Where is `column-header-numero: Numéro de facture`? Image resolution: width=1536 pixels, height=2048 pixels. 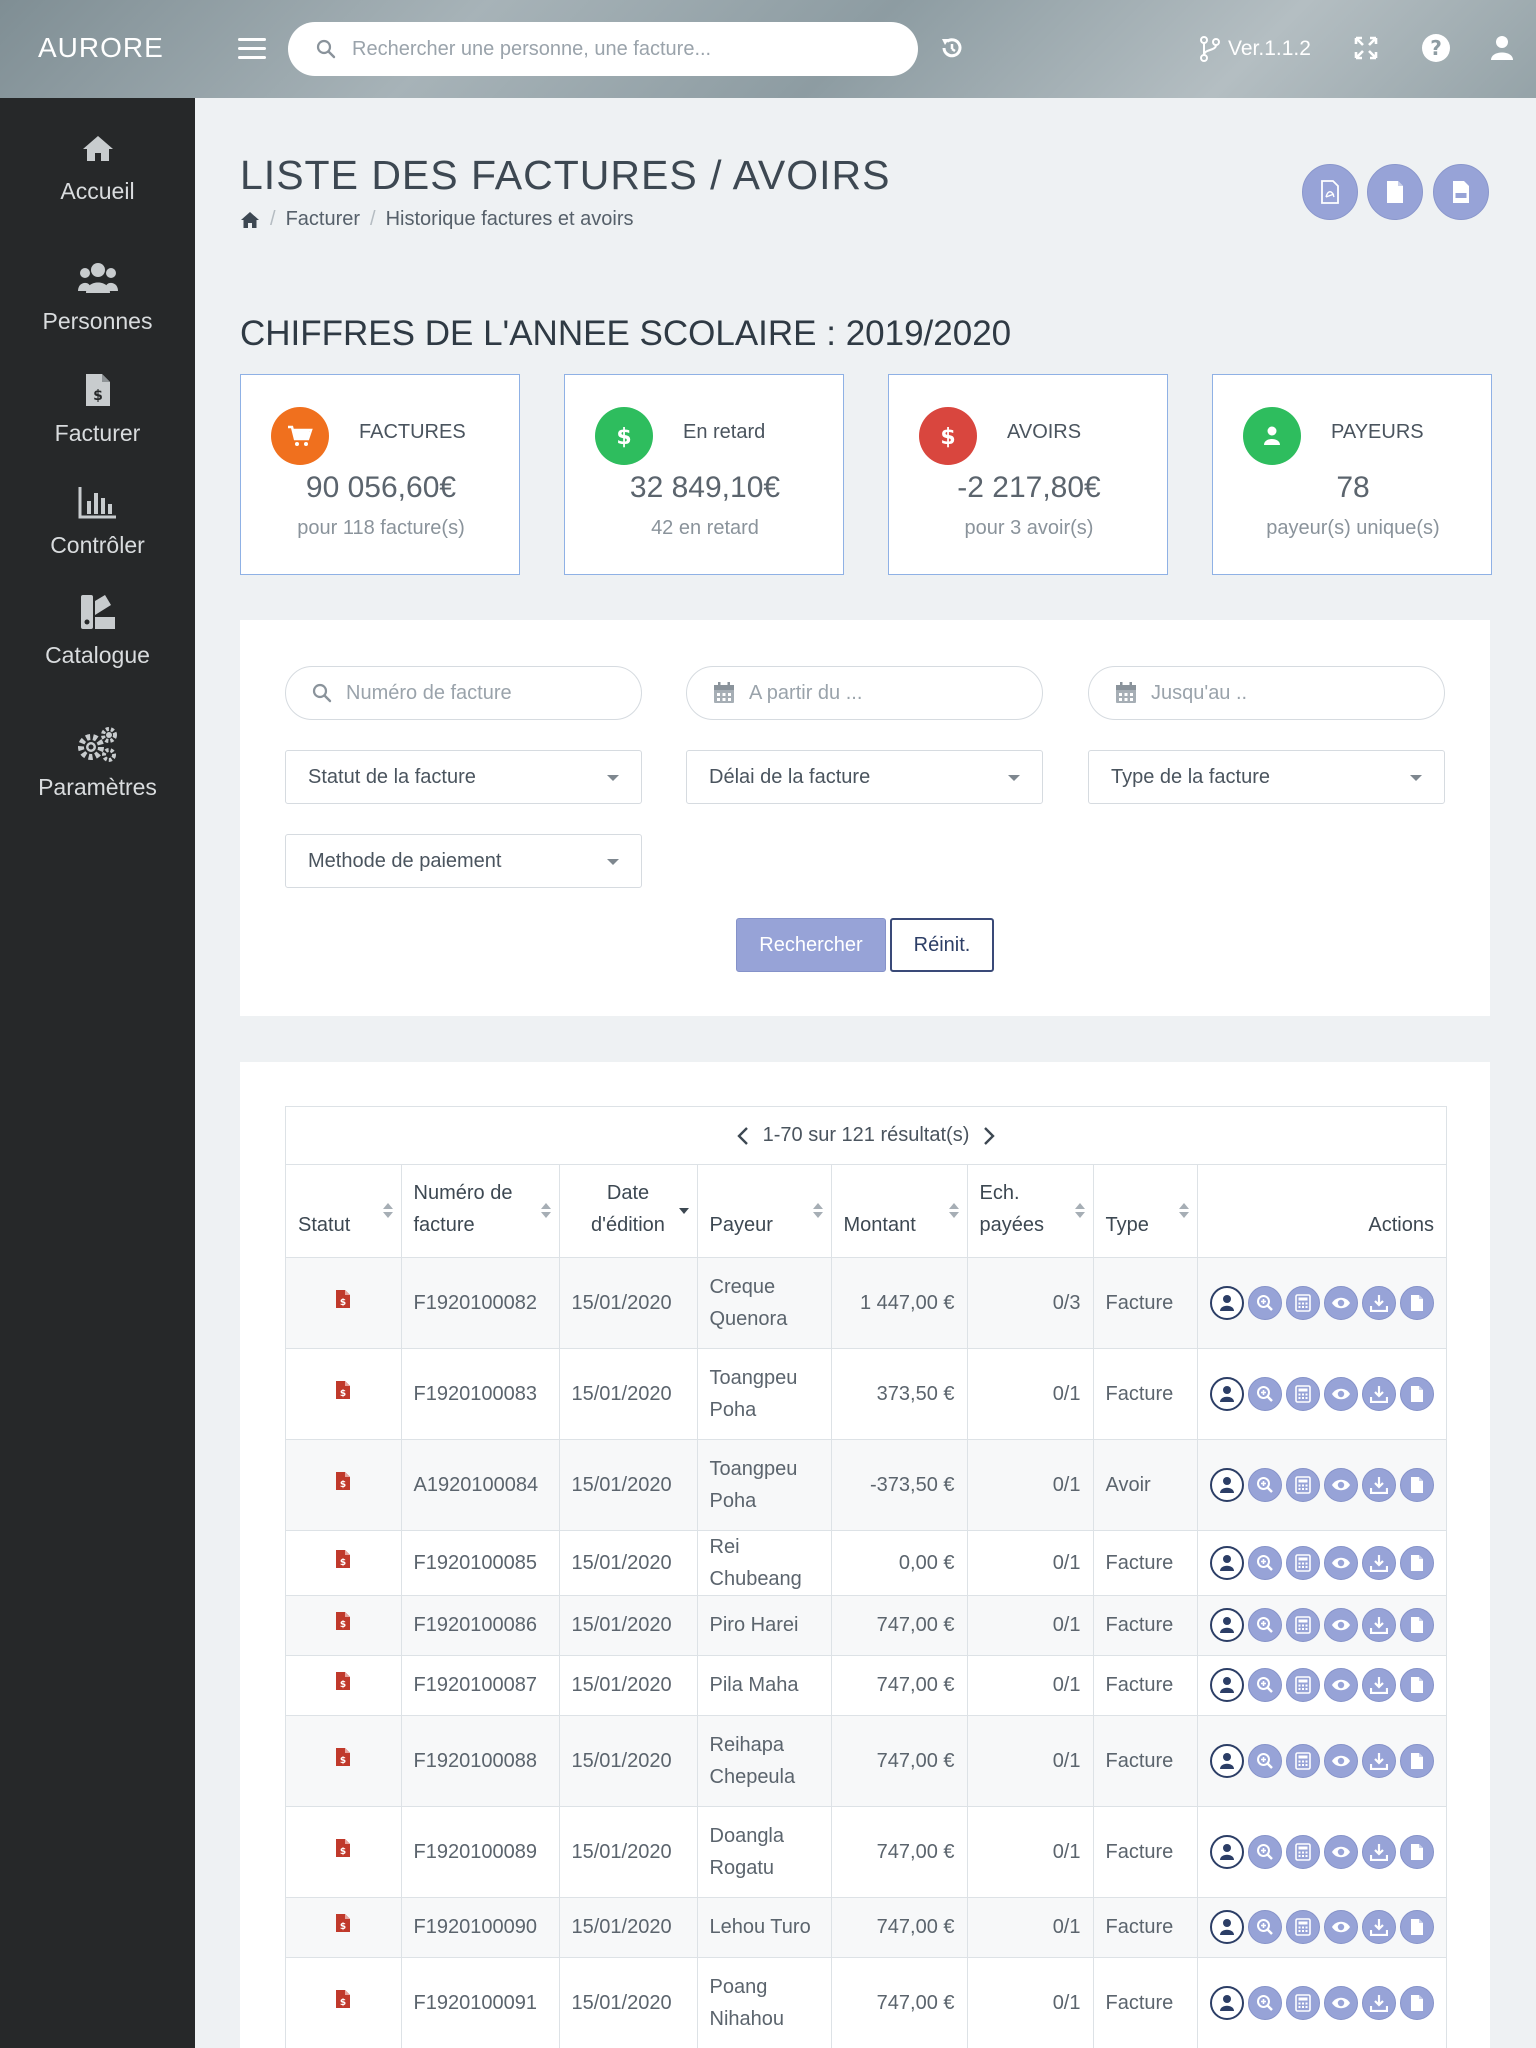 column-header-numero: Numéro de facture is located at coordinates (480, 1211).